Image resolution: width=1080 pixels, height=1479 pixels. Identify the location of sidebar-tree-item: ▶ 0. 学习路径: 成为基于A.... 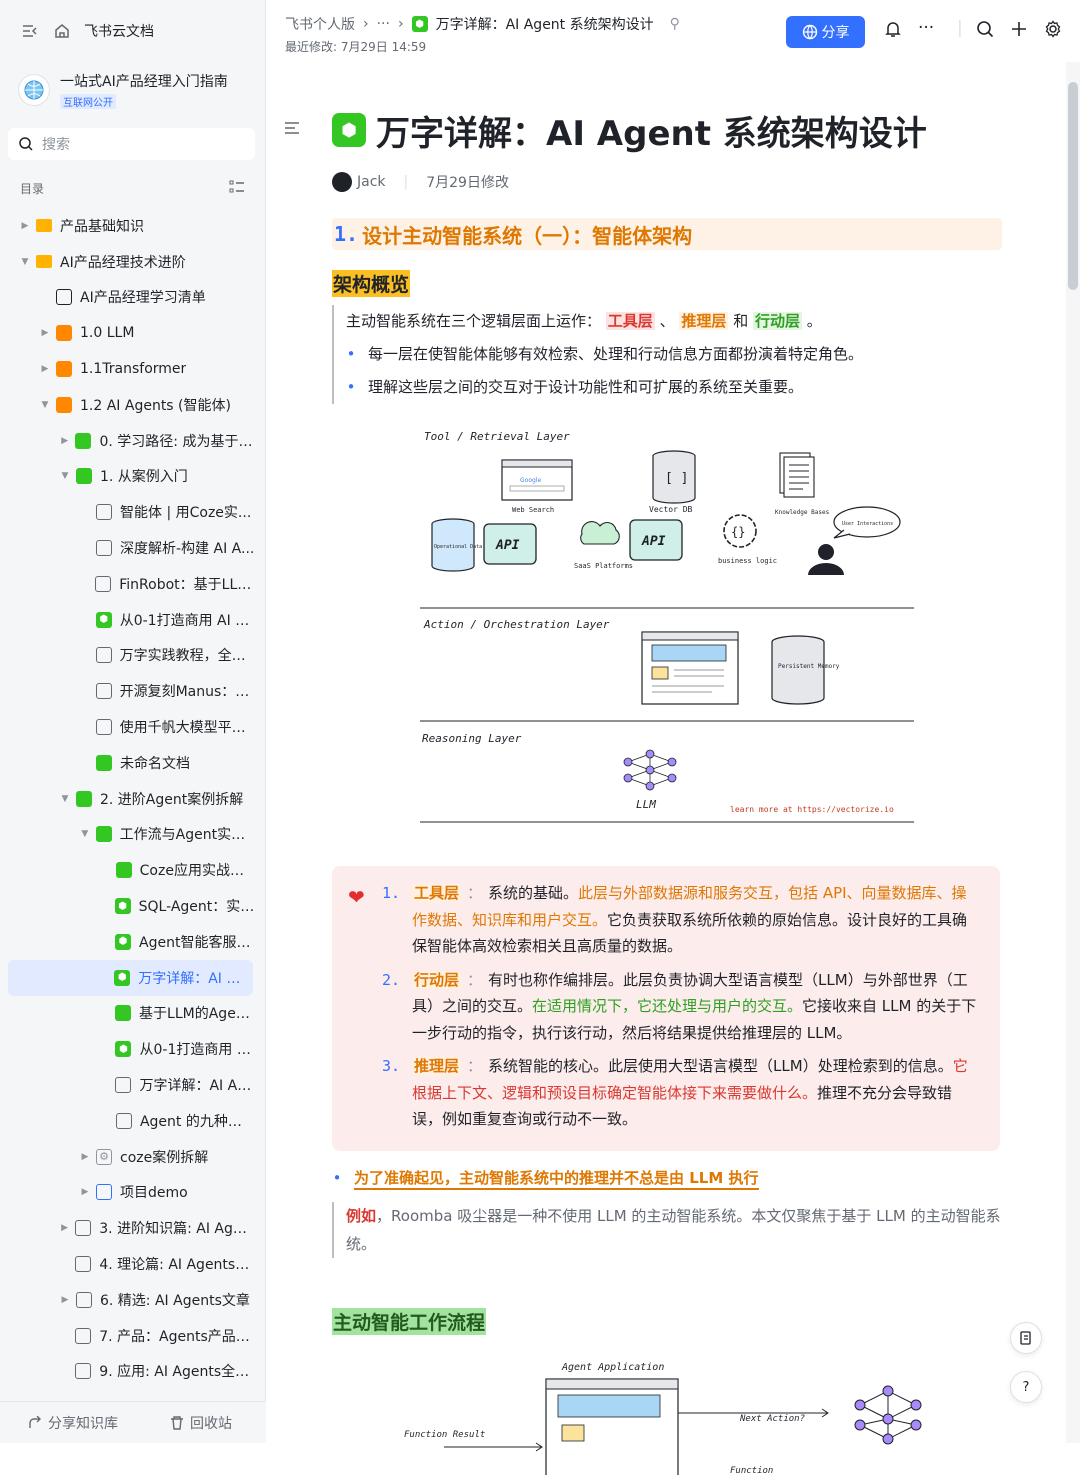
(132, 441).